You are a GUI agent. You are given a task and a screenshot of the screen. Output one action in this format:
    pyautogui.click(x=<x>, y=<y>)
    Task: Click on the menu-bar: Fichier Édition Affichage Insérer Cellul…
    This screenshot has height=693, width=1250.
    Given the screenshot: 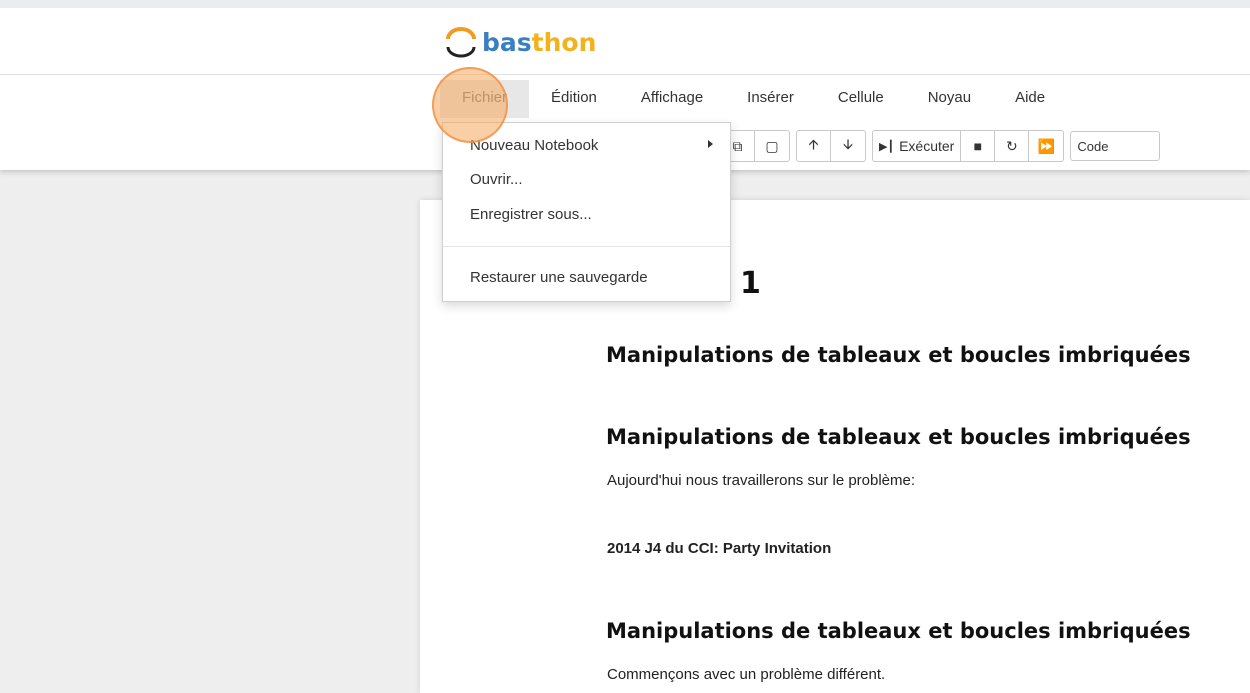 What is the action you would take?
    pyautogui.click(x=753, y=99)
    